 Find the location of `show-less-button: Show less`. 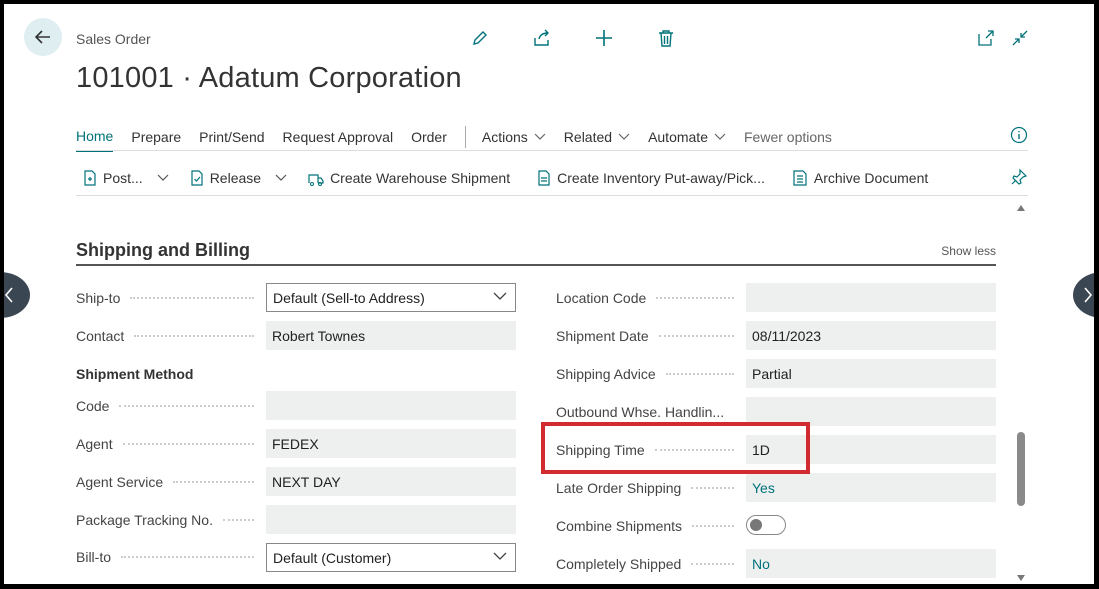

show-less-button: Show less is located at coordinates (968, 251).